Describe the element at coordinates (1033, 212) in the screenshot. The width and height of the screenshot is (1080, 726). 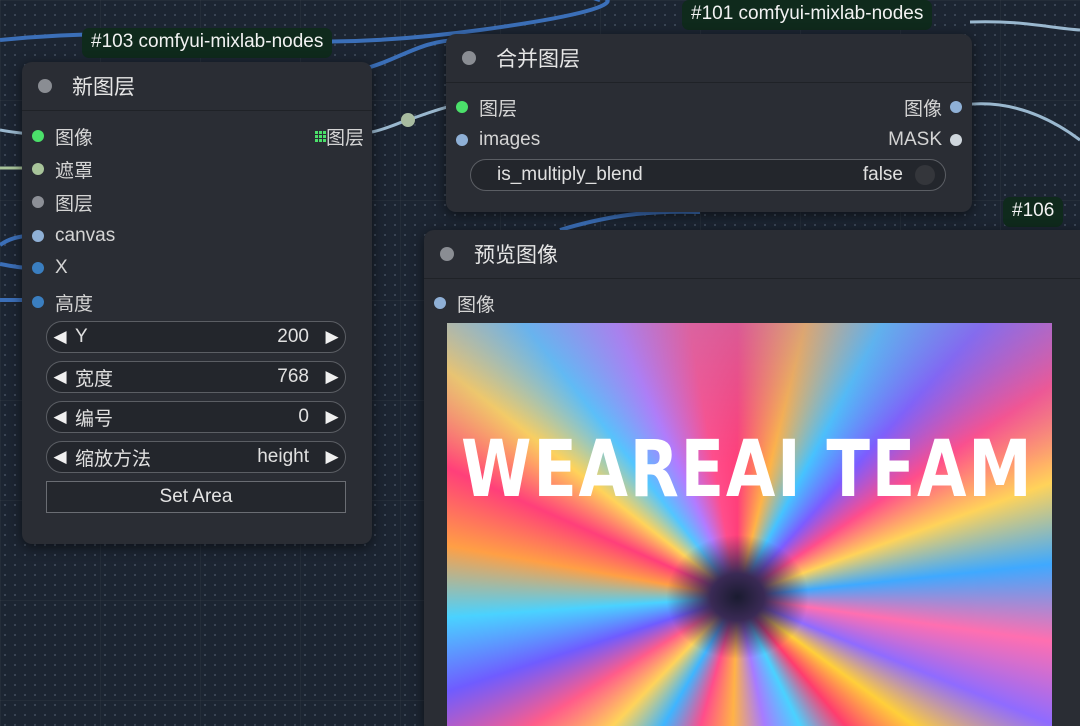
I see `node-106-badge: #106` at that location.